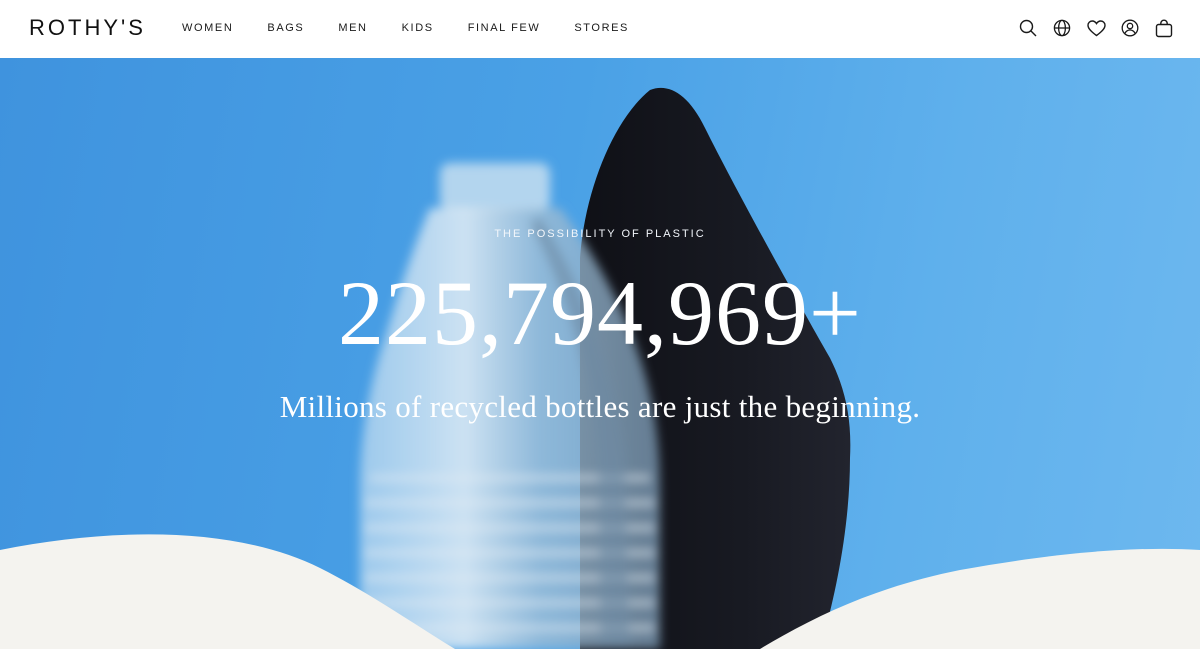 The image size is (1200, 649). I want to click on nav-item-final-few: FINAL FEW, so click(504, 28).